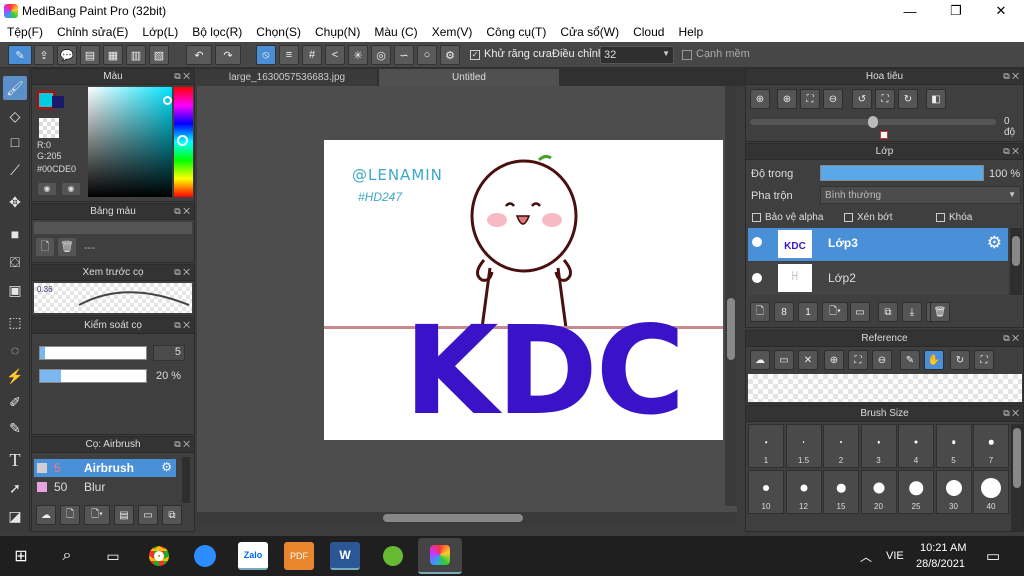 The width and height of the screenshot is (1024, 576). I want to click on background-color-swatch, so click(58, 102).